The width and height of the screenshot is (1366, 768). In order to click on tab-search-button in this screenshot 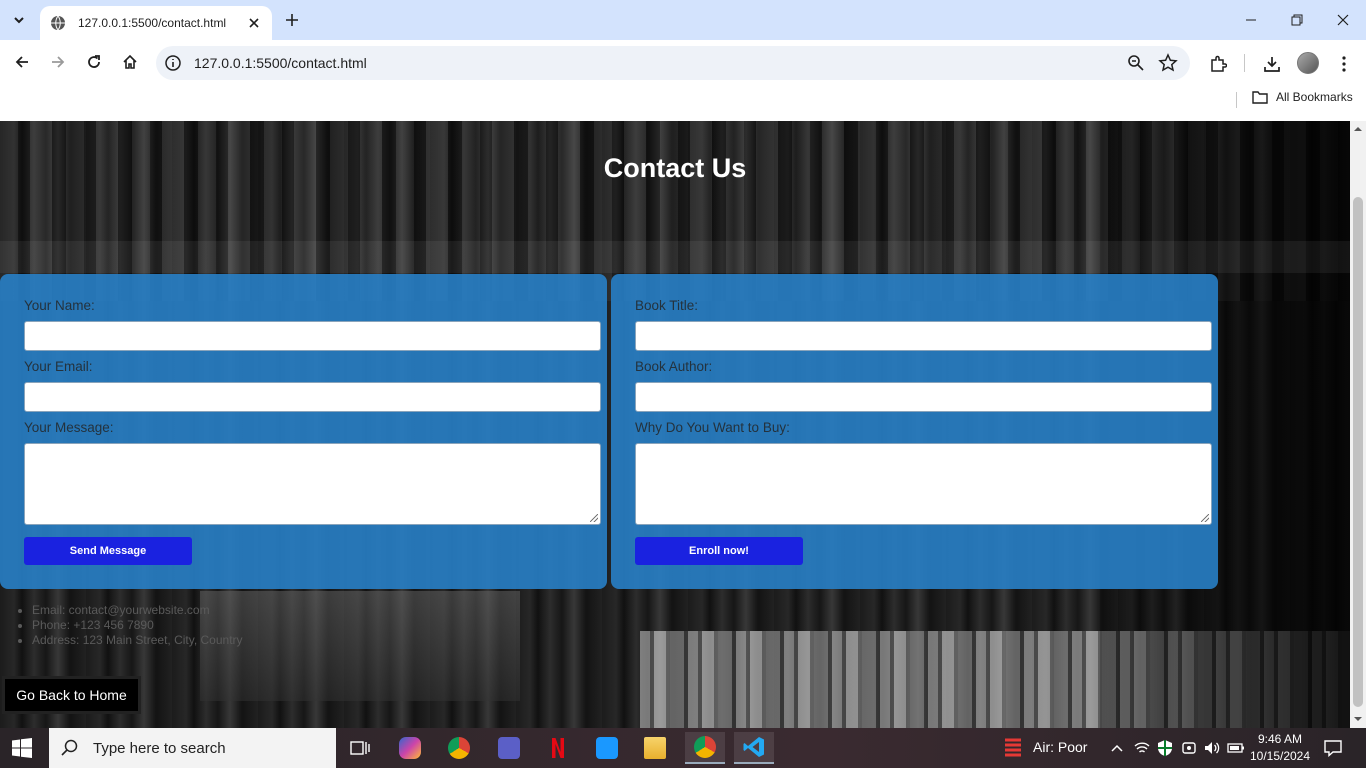, I will do `click(19, 20)`.